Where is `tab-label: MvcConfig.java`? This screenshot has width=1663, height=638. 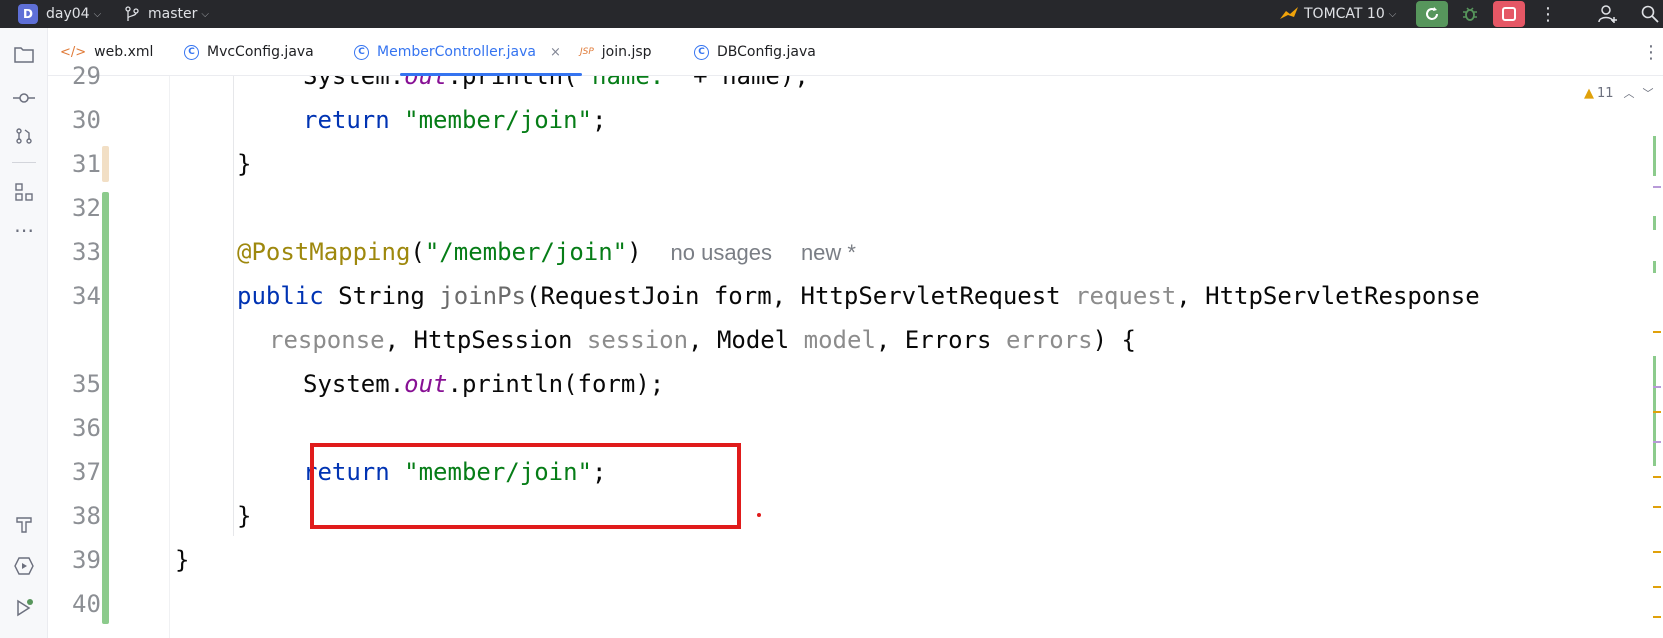 tab-label: MvcConfig.java is located at coordinates (260, 52).